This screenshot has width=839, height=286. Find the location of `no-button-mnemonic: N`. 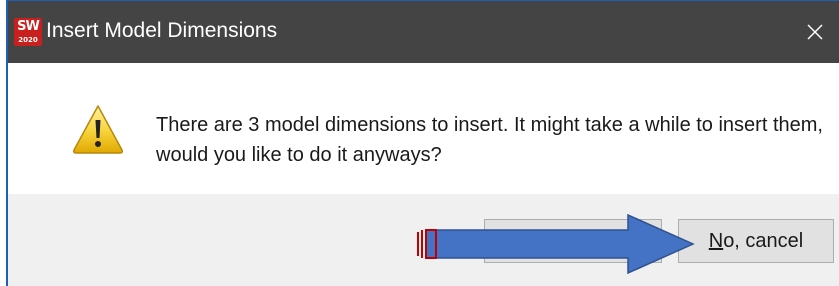

no-button-mnemonic: N is located at coordinates (716, 240).